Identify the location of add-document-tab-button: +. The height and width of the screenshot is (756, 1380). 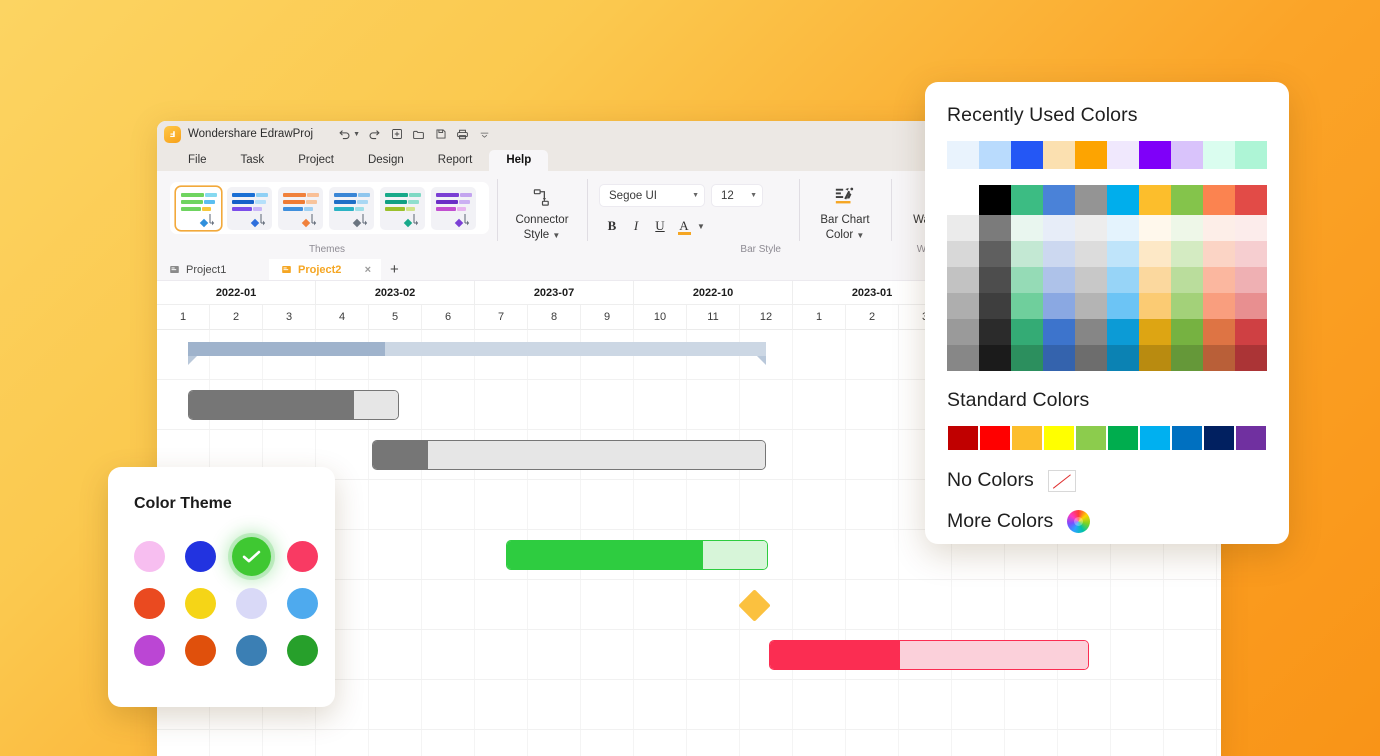
(394, 269).